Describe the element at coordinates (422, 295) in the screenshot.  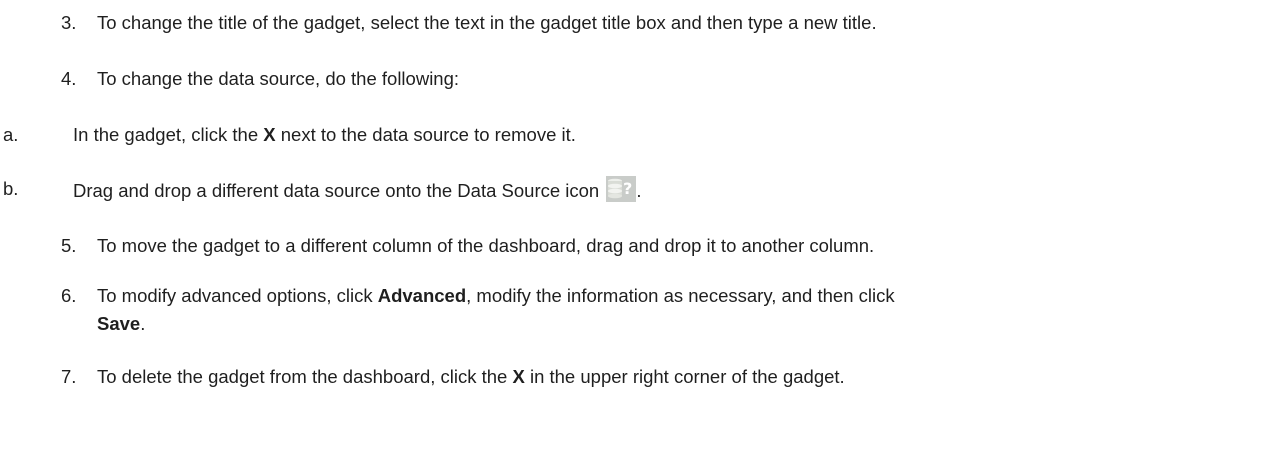
I see `bold-text: Advanced` at that location.